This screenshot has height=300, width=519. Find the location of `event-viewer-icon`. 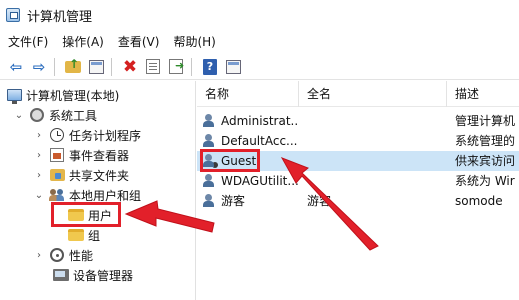

event-viewer-icon is located at coordinates (57, 155).